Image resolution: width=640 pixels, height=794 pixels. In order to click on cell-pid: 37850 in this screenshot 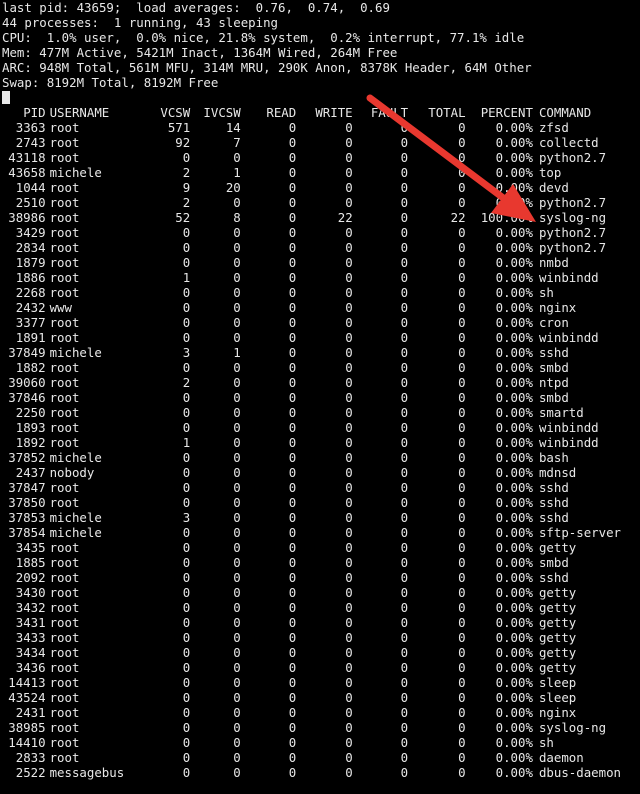, I will do `click(27, 502)`.